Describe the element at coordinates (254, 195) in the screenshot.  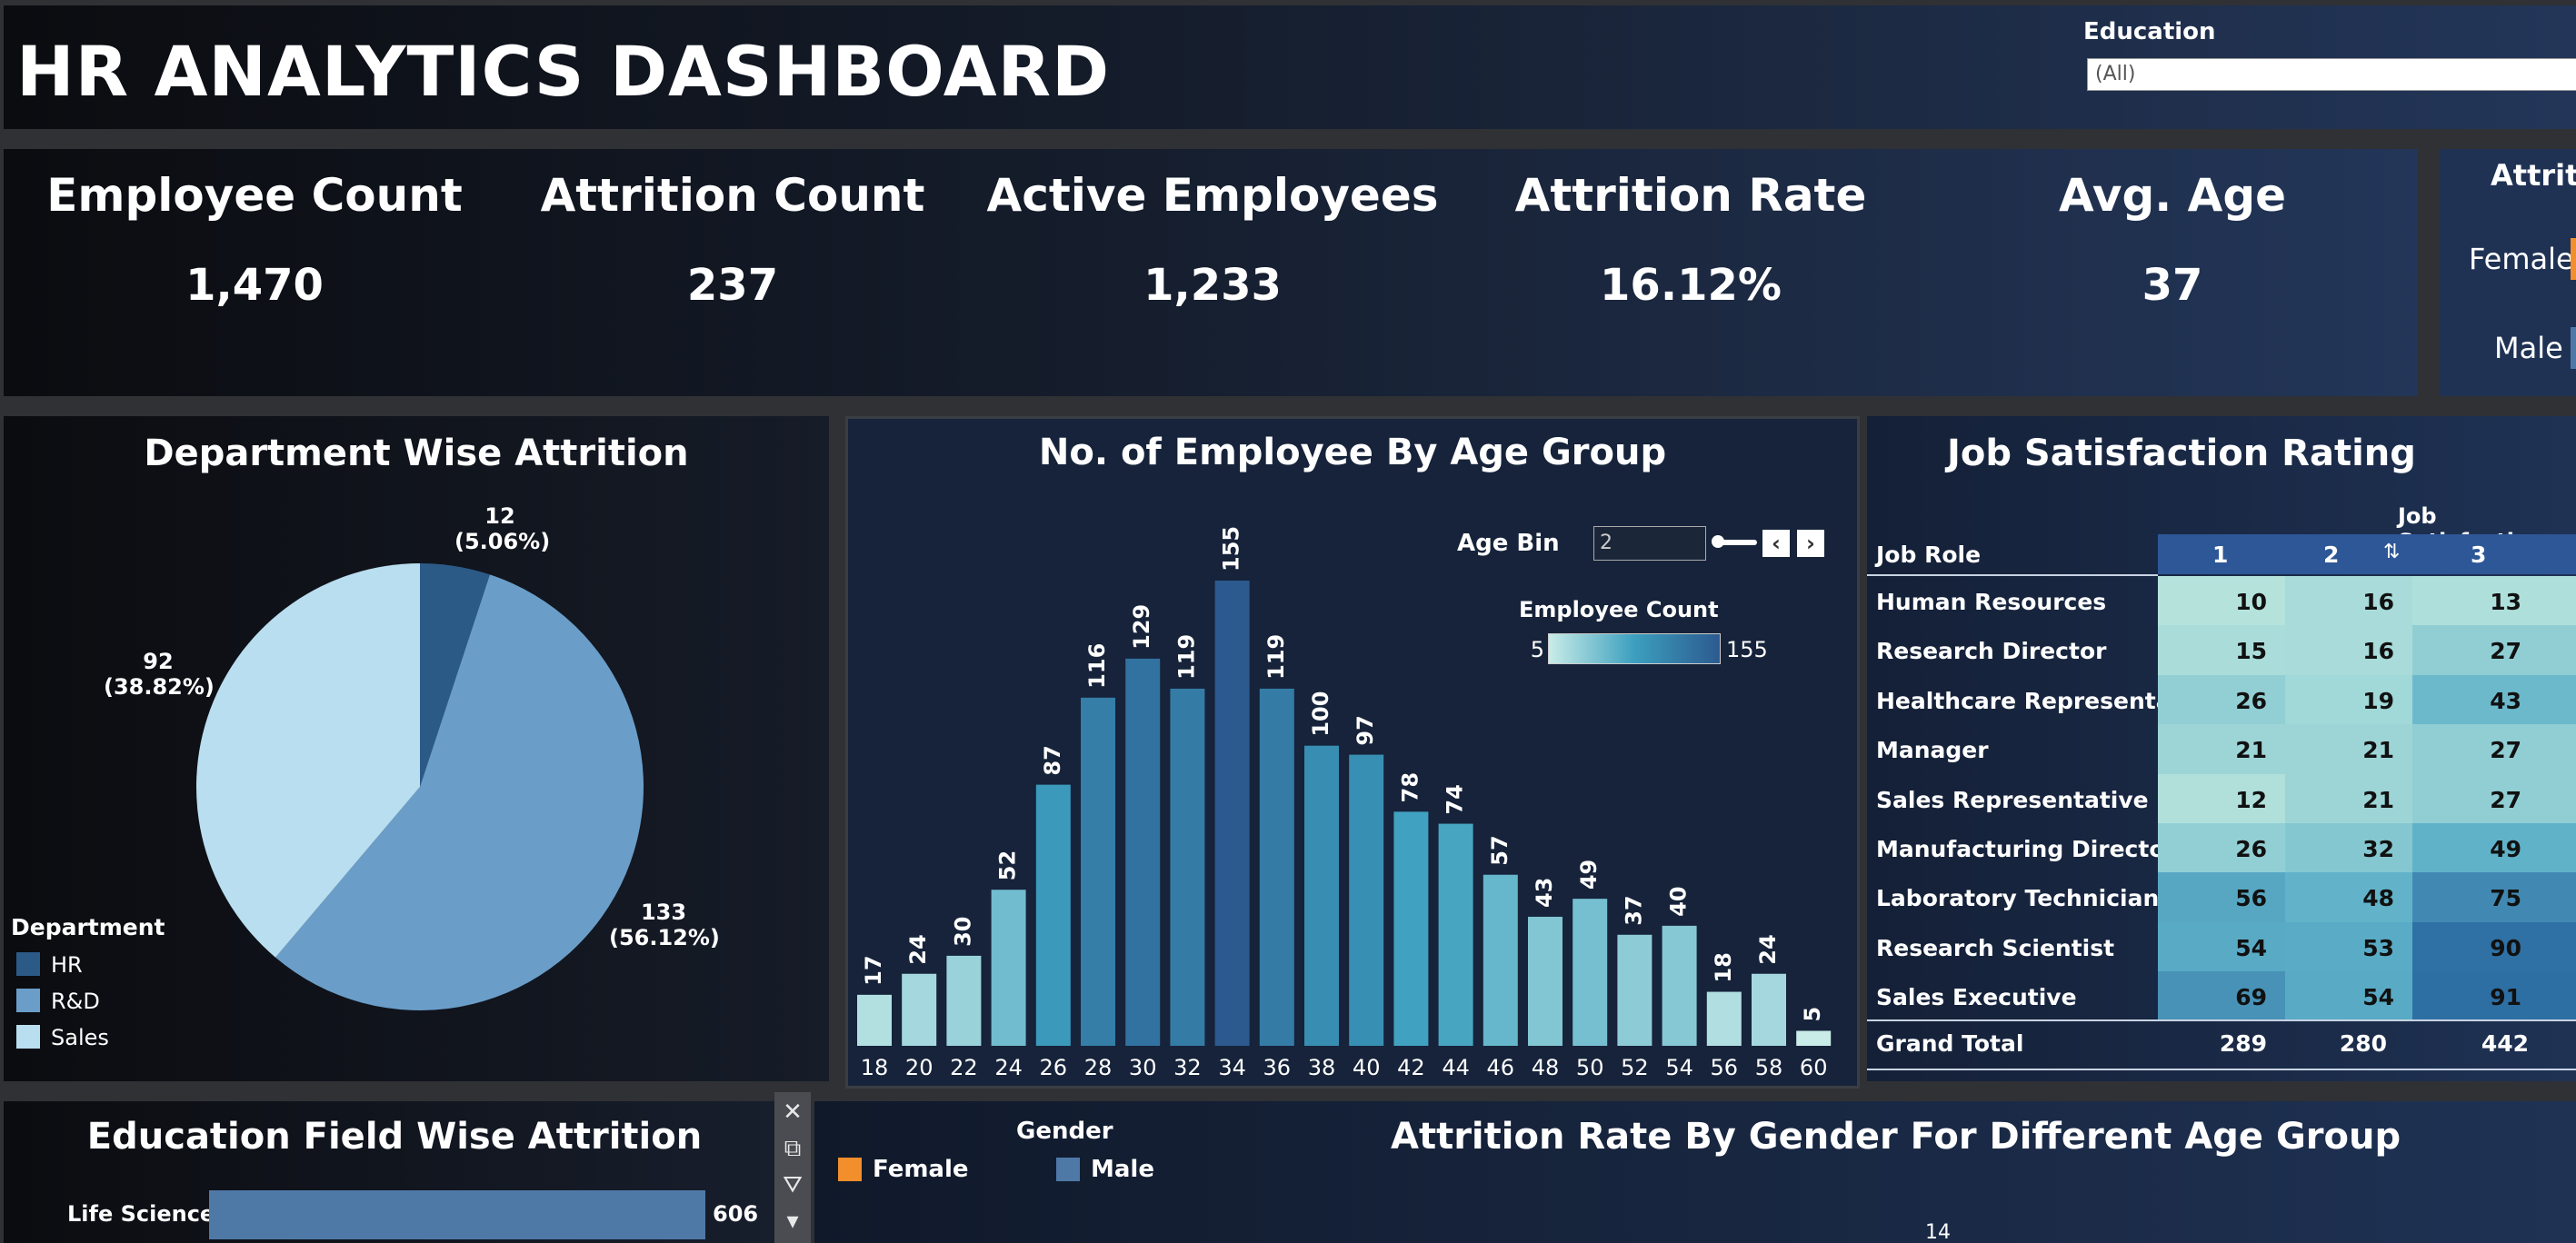
I see `kpi-label: Employee Count` at that location.